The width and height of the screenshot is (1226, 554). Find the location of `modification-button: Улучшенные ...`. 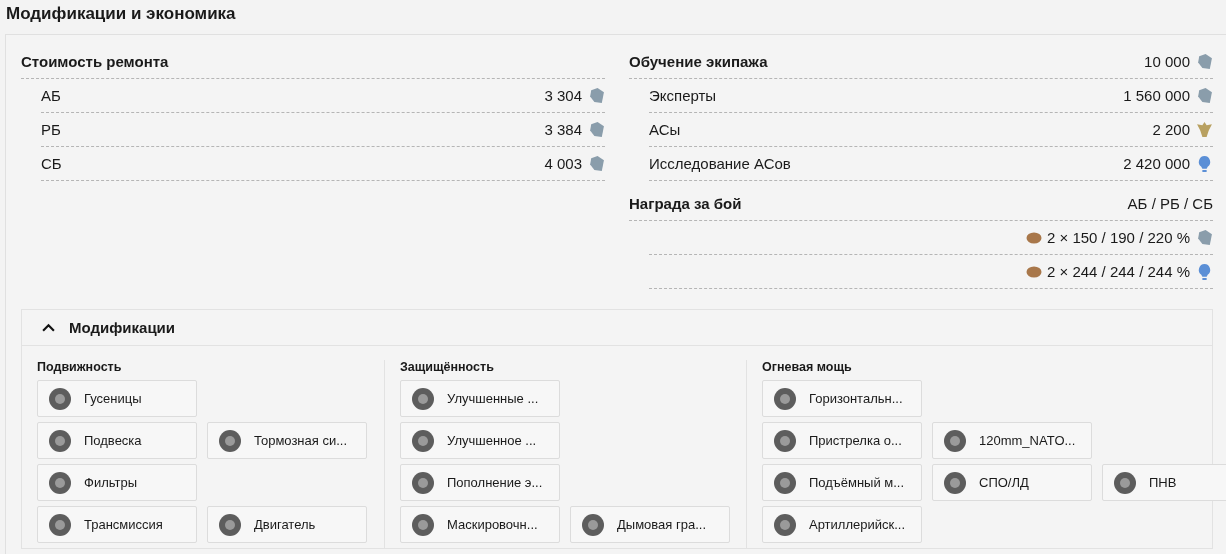

modification-button: Улучшенные ... is located at coordinates (480, 398).